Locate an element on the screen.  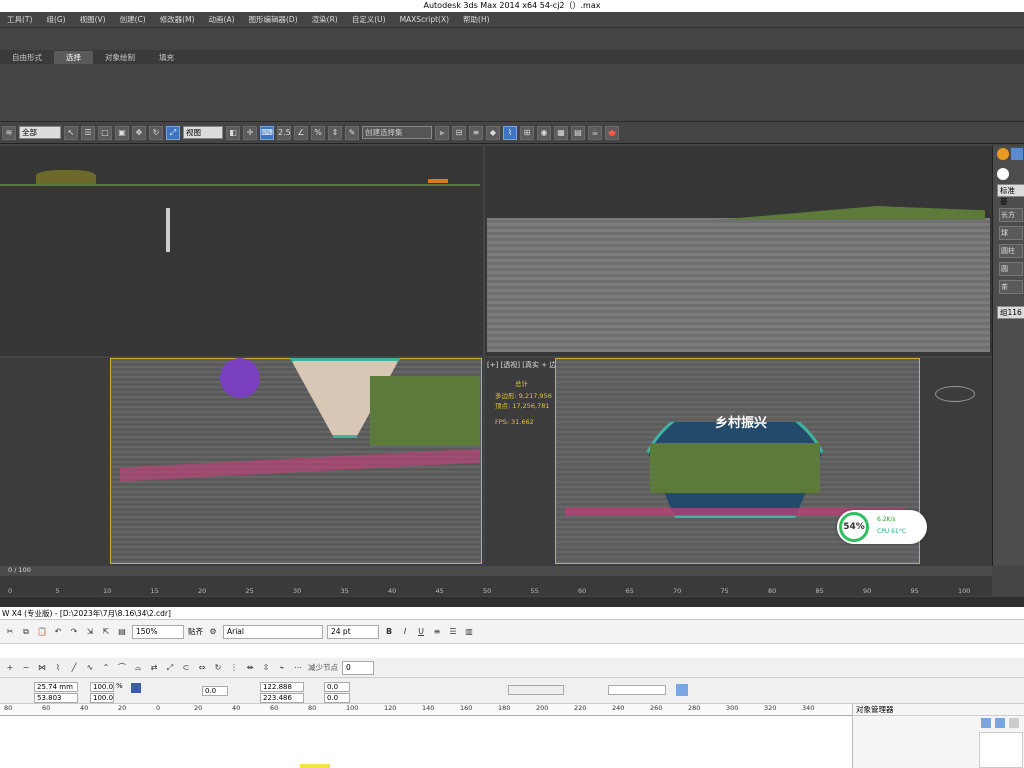
perf-widget: 54% 6.2K/s CPU 61°C is located at coordinates (882, 527).